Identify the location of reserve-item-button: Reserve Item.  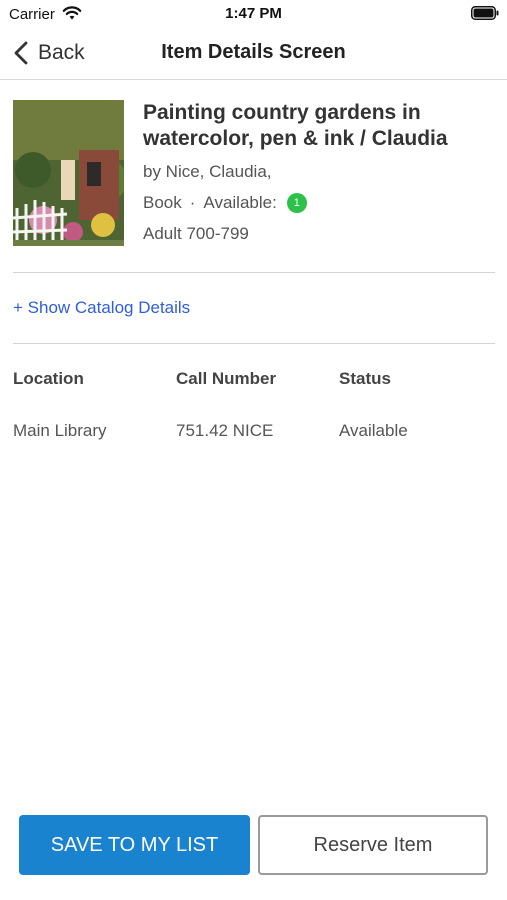
(373, 845).